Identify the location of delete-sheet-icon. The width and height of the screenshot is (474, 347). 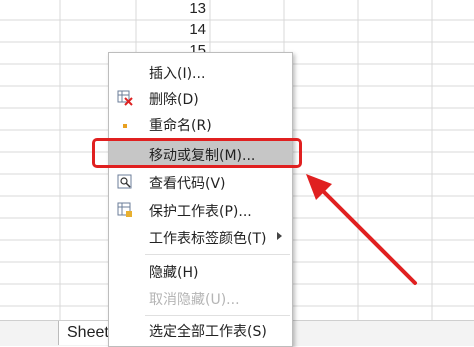
(125, 98).